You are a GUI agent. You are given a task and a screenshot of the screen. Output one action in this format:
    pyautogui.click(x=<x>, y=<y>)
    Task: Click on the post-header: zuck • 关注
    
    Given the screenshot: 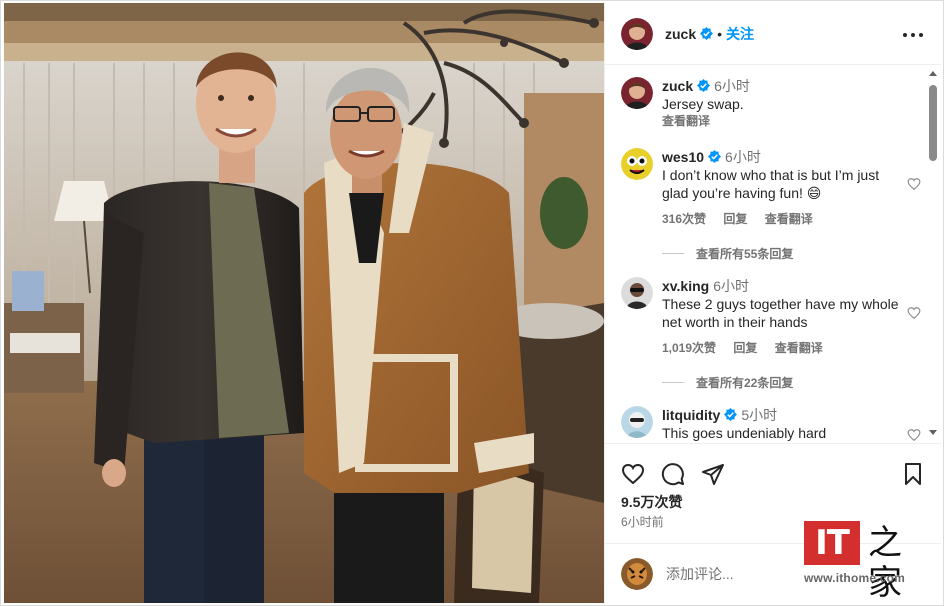 What is the action you would take?
    pyautogui.click(x=773, y=34)
    